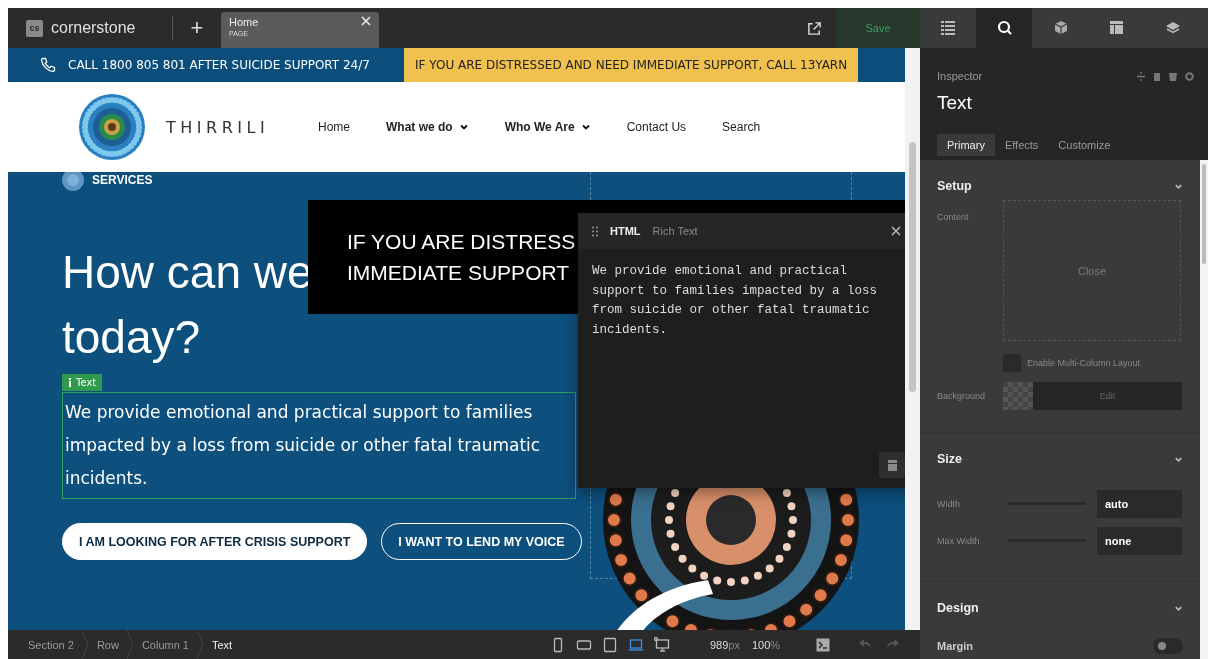 This screenshot has width=1208, height=659. I want to click on brand-name: THIRRILI, so click(218, 127).